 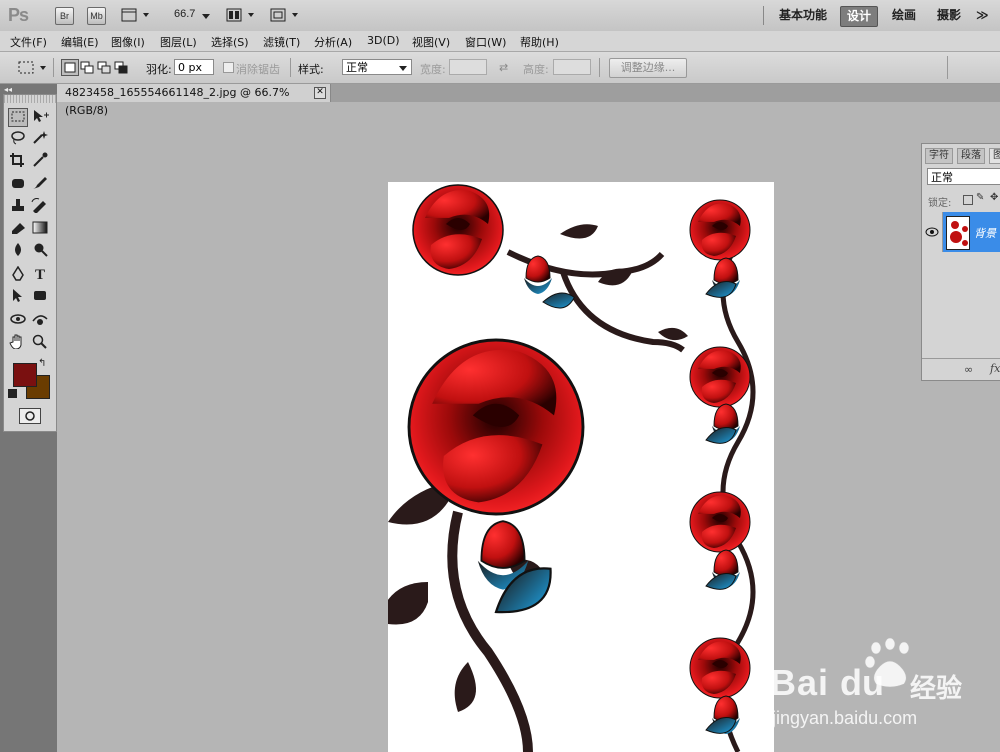 What do you see at coordinates (40, 161) in the screenshot?
I see `eyedropper-tool` at bounding box center [40, 161].